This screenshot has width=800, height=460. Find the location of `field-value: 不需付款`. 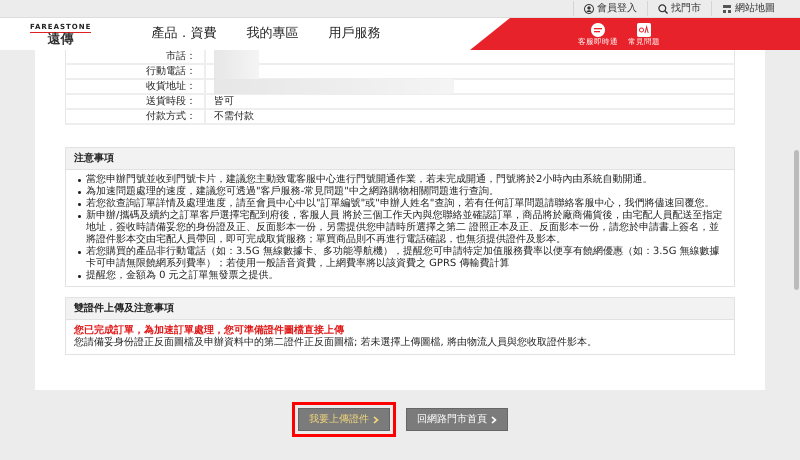

field-value: 不需付款 is located at coordinates (234, 116).